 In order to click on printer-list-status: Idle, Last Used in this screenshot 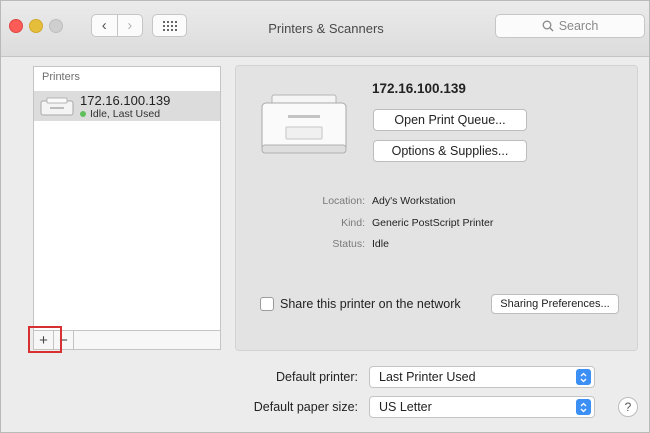, I will do `click(120, 114)`.